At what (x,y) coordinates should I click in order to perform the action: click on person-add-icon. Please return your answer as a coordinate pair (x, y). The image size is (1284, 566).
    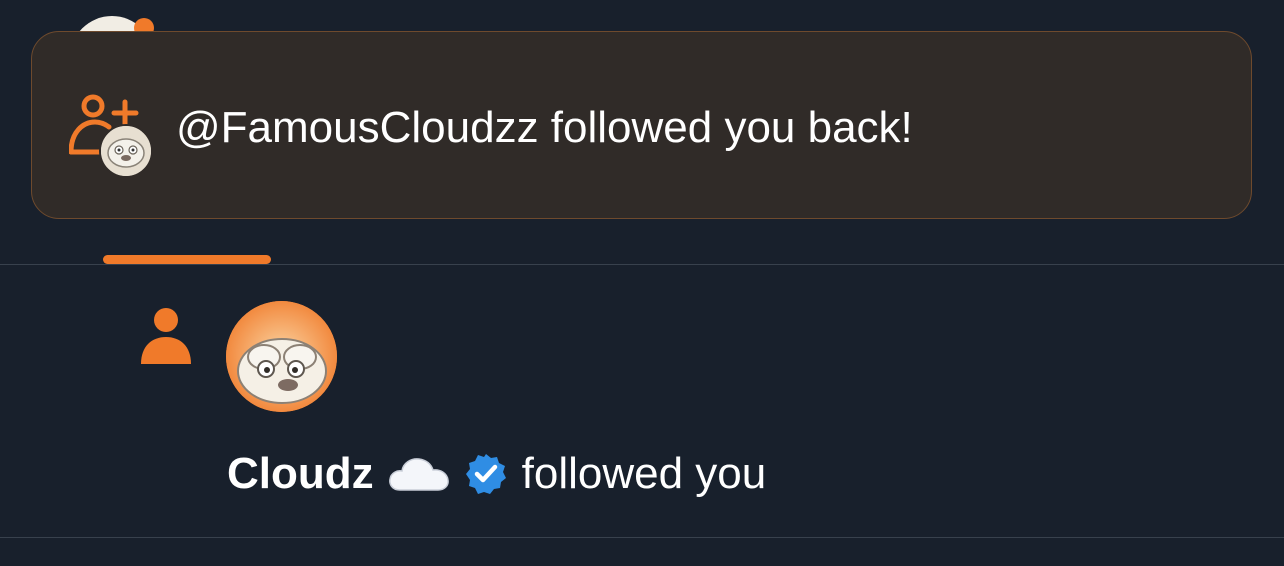
    Looking at the image, I should click on (110, 136).